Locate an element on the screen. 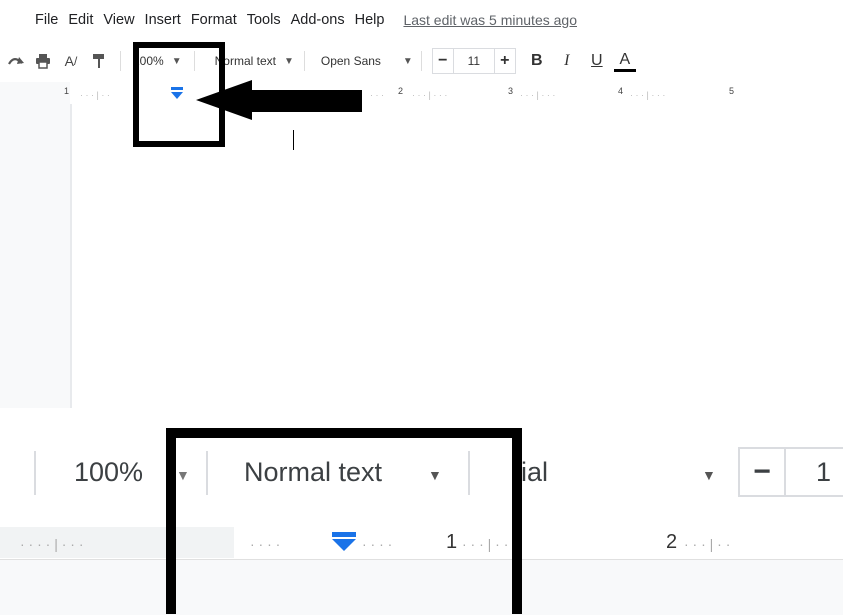  bold-button: B is located at coordinates (537, 61).